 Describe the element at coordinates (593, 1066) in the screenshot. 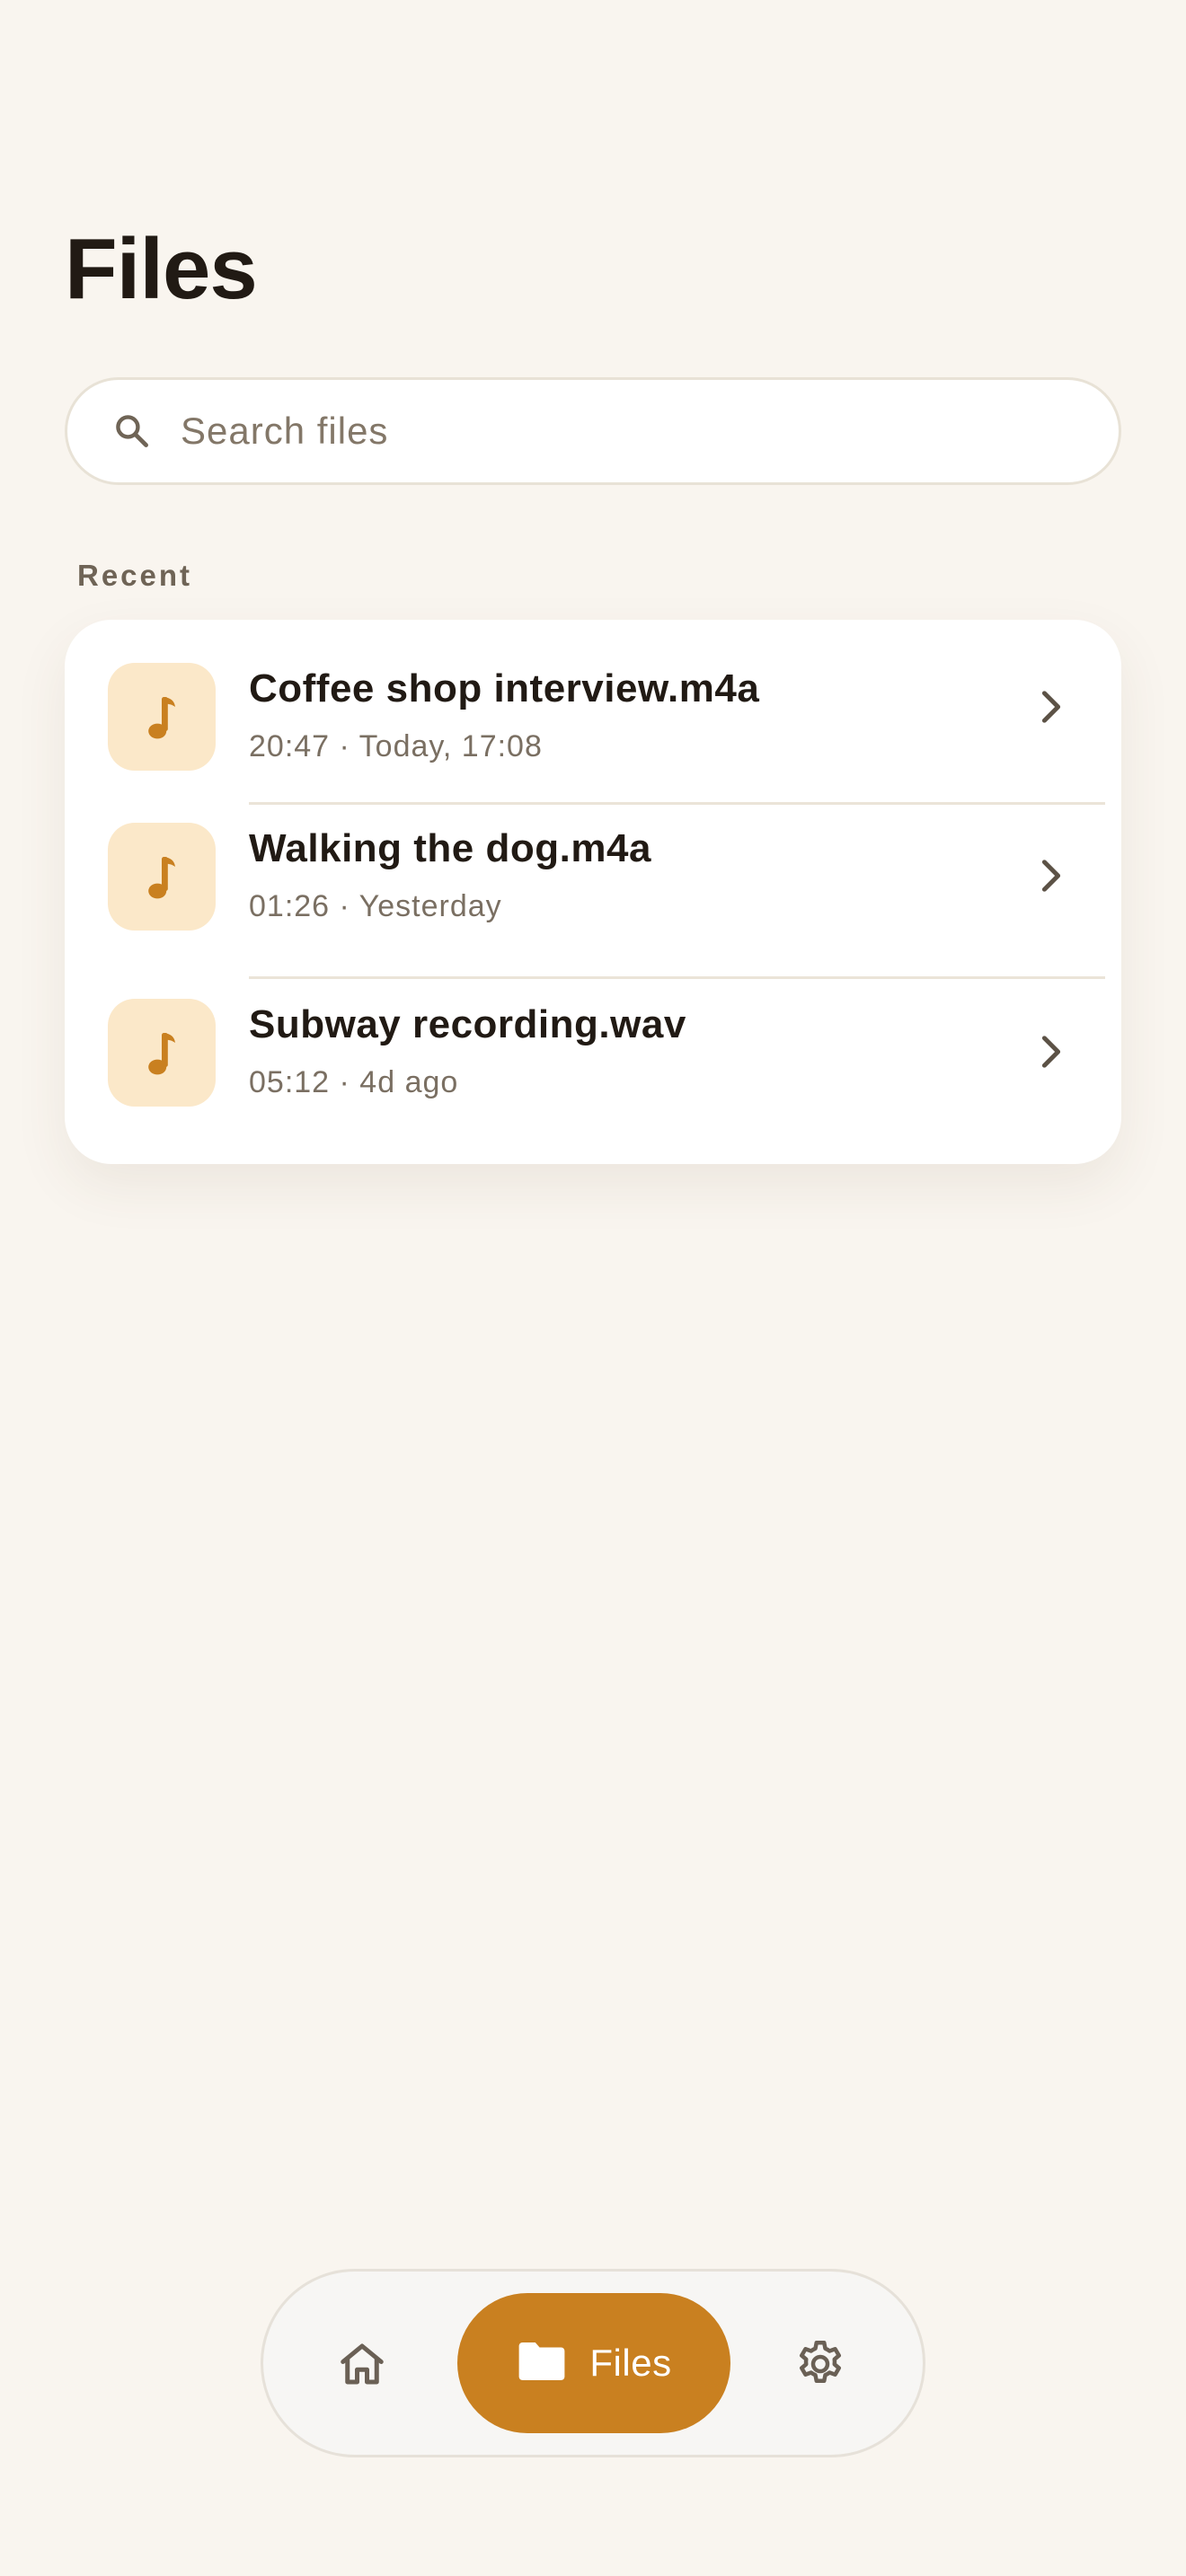

I see `list-item: Subway recording.wav 05:12 · 4d ago` at that location.